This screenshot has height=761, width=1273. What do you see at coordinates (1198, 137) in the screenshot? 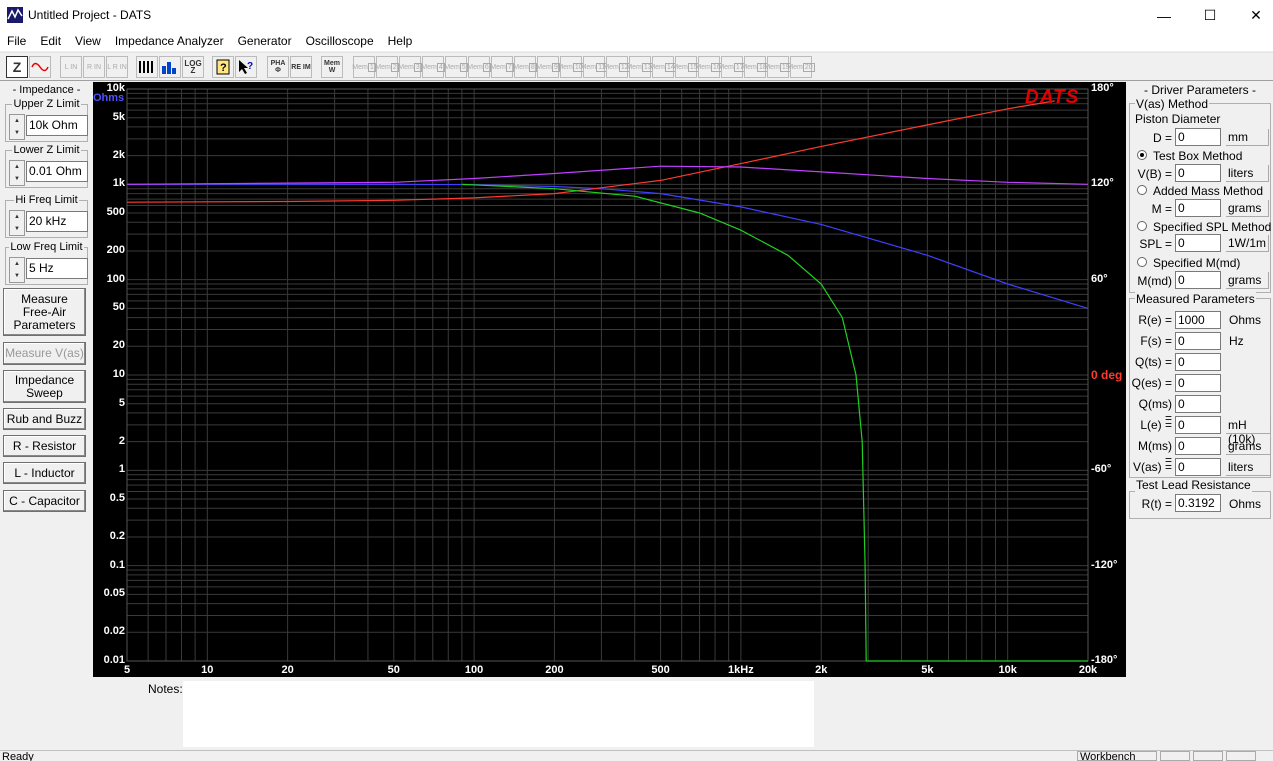
I see `d-field: 0` at bounding box center [1198, 137].